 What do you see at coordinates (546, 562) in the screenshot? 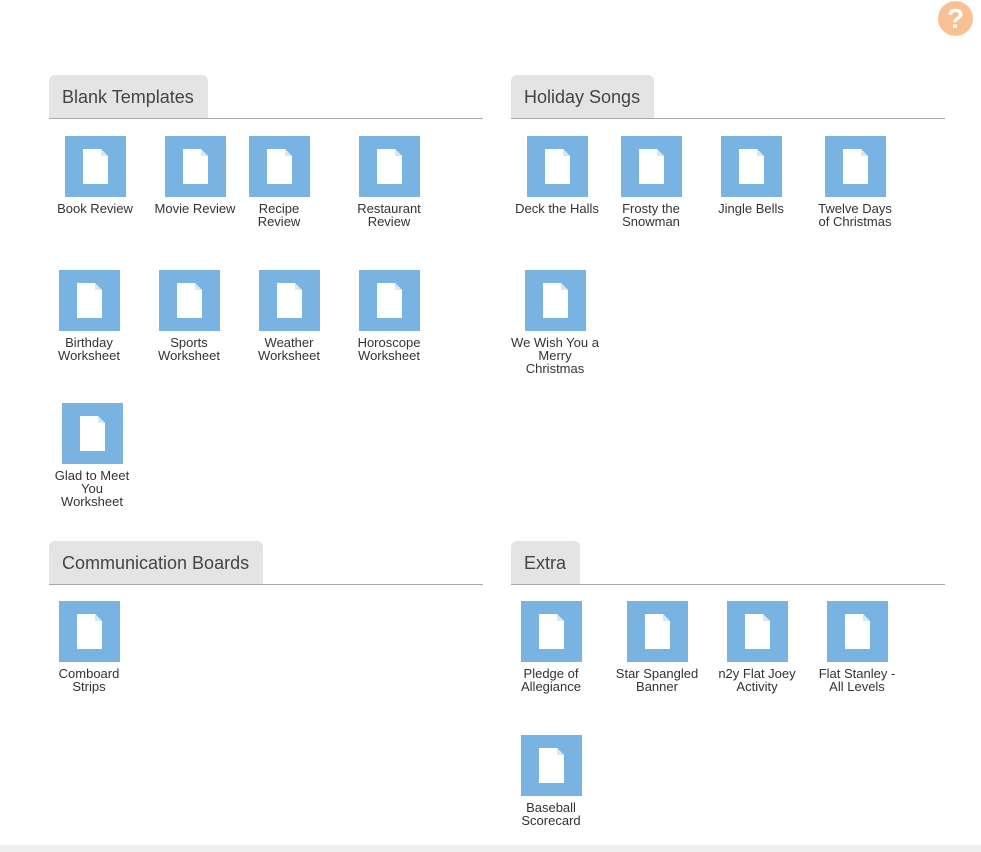
I see `section-title: Extra` at bounding box center [546, 562].